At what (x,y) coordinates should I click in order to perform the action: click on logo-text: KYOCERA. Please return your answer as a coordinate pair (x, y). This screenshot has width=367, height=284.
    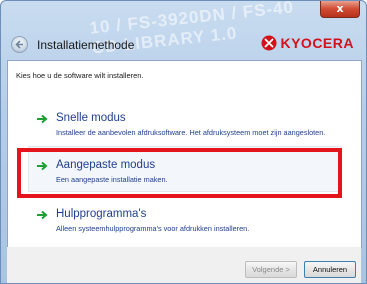
    Looking at the image, I should click on (317, 43).